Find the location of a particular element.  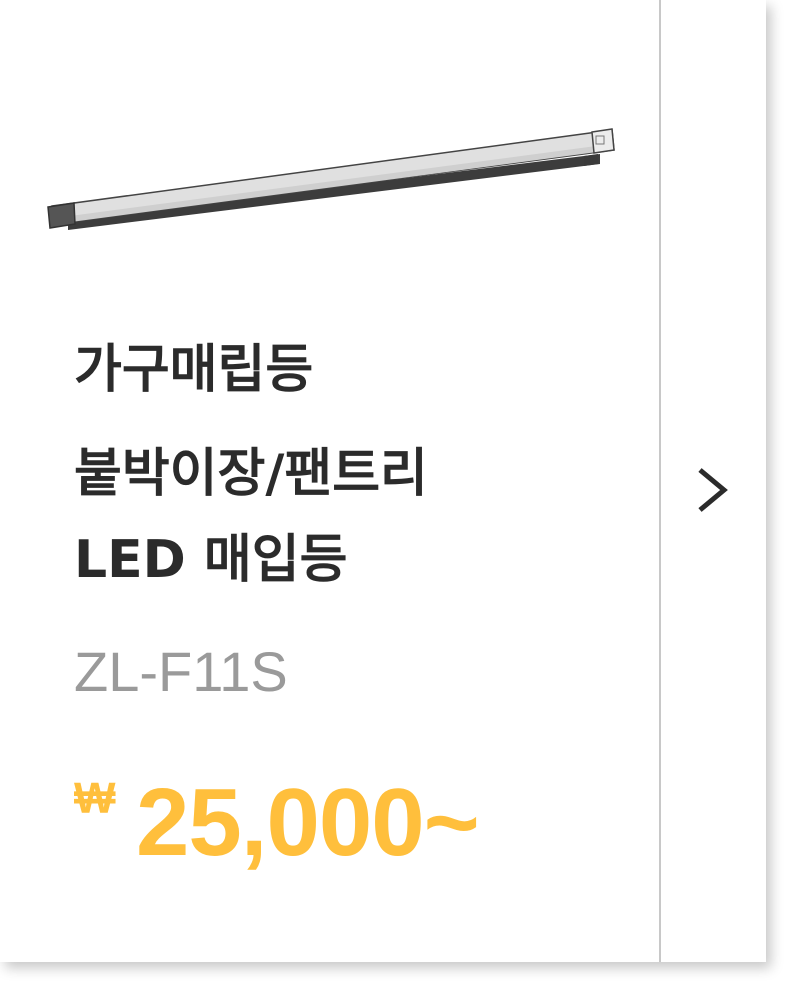

chevron-right-icon is located at coordinates (713, 490).